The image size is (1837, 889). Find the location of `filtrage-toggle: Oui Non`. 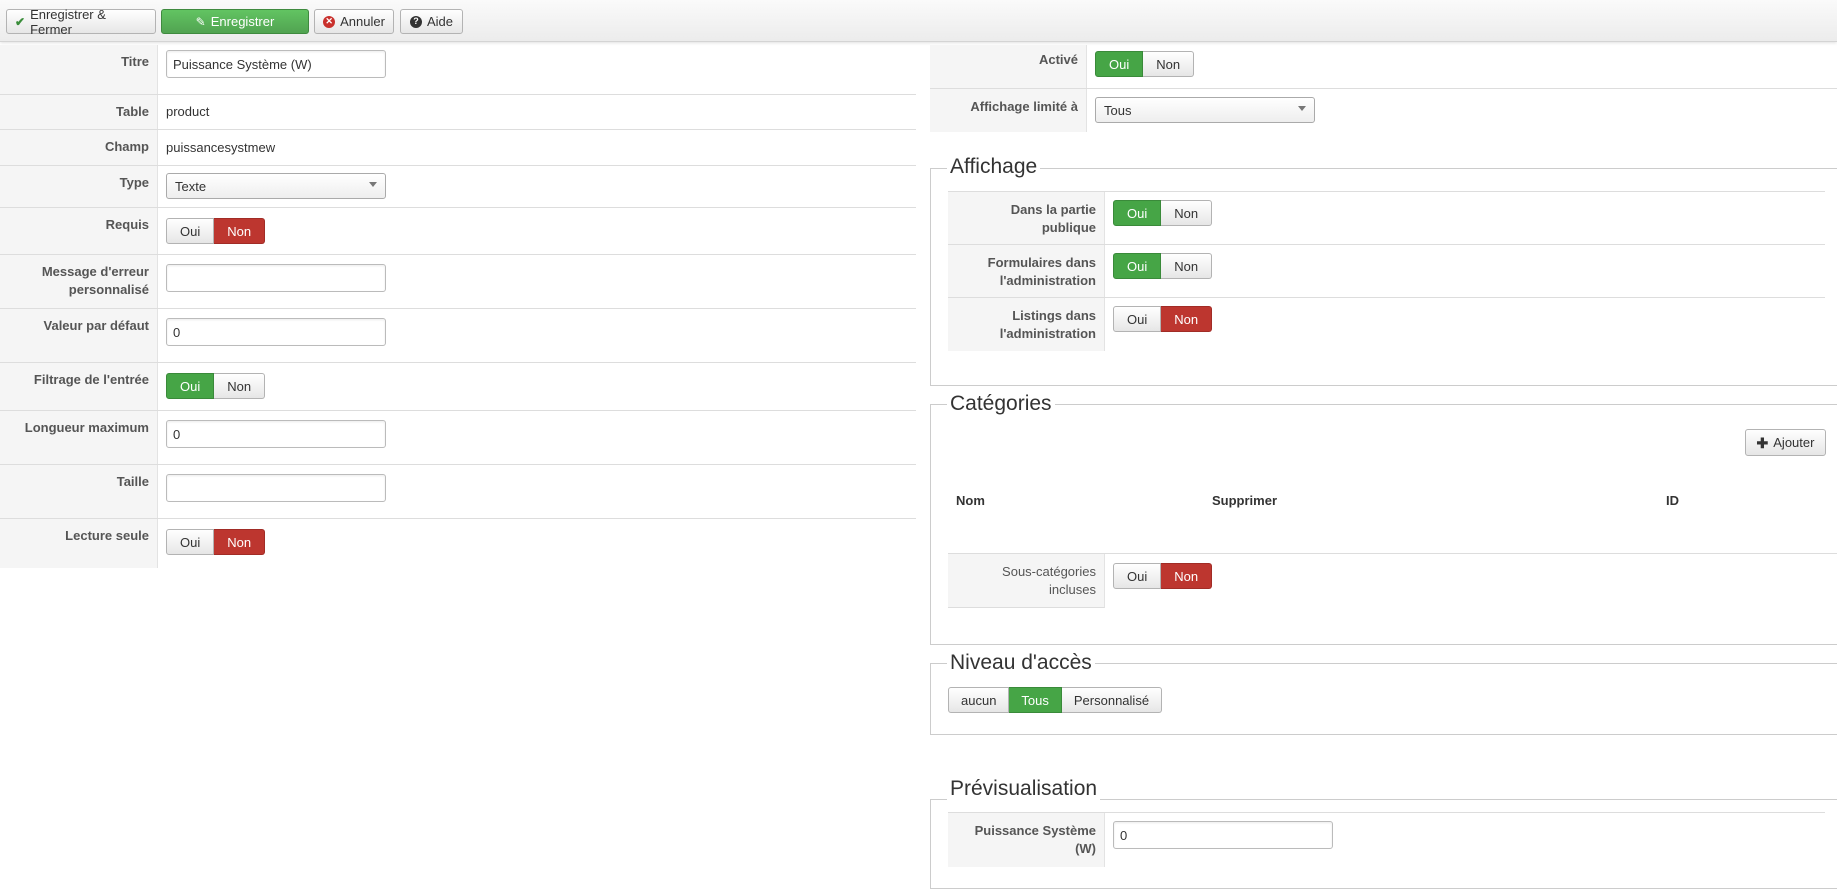

filtrage-toggle: Oui Non is located at coordinates (216, 386).